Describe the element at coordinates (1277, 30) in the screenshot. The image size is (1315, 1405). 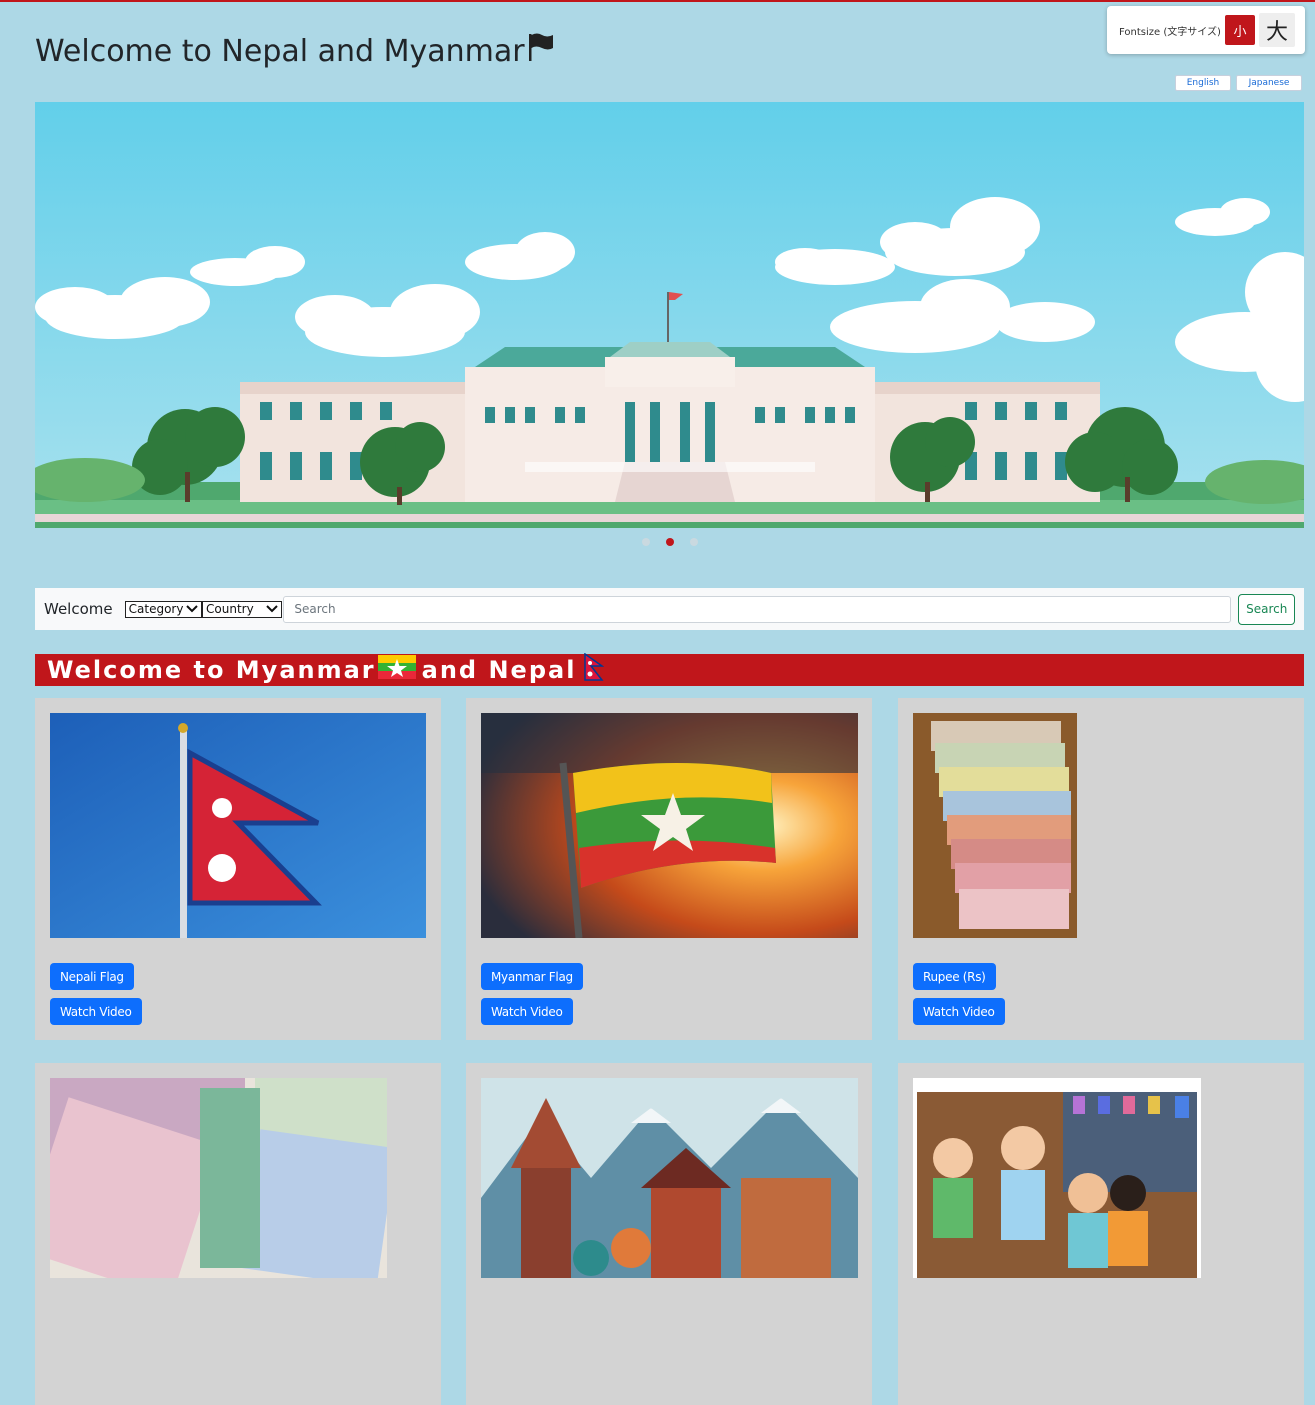
I see `fontsize-large-button: 大` at that location.